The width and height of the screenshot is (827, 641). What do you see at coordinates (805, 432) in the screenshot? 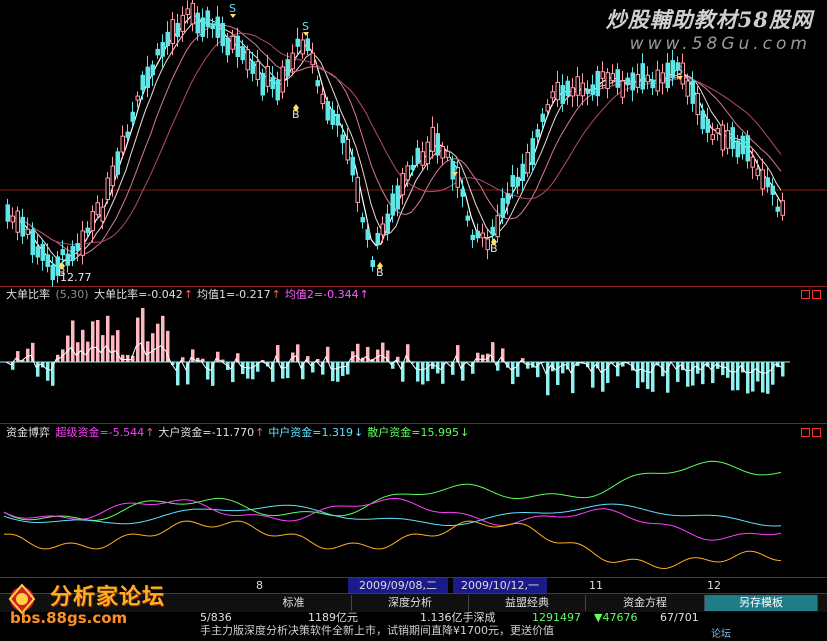
I see `flow-maximize-icon` at bounding box center [805, 432].